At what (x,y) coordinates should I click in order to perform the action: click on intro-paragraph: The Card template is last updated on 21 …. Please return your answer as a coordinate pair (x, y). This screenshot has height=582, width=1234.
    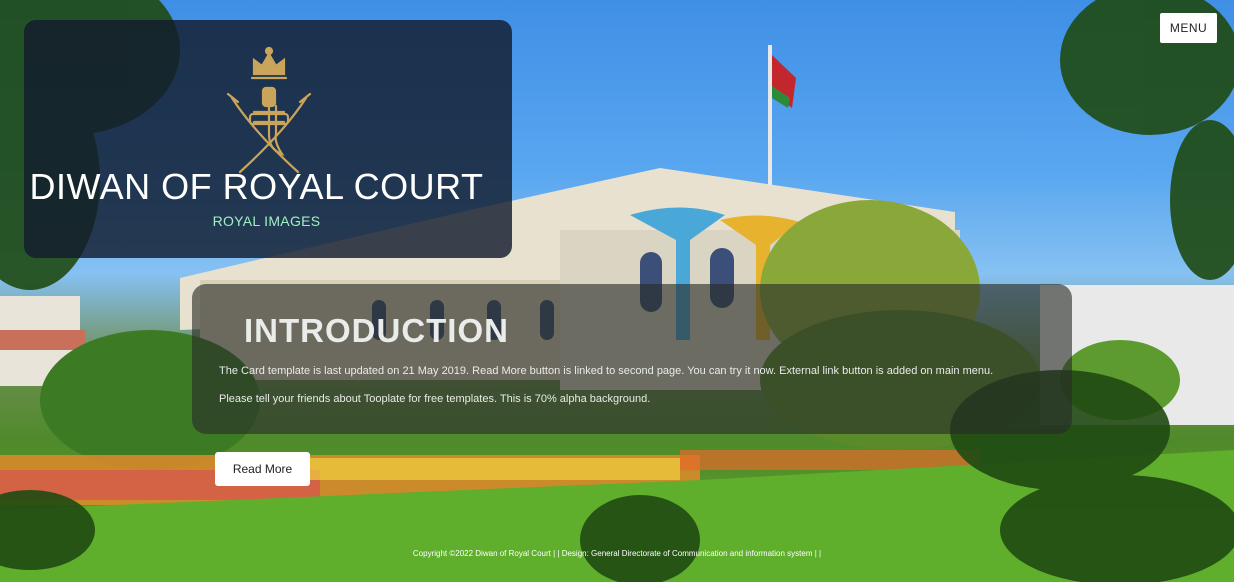
    Looking at the image, I should click on (606, 371).